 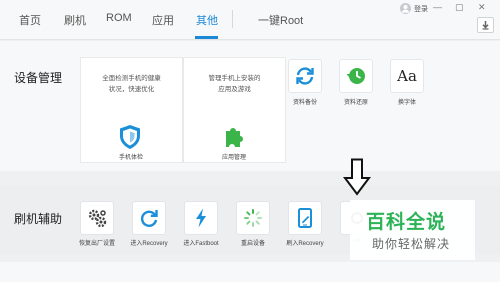 What do you see at coordinates (305, 244) in the screenshot?
I see `tool-label-flash-recovery: 刷入Recovery` at bounding box center [305, 244].